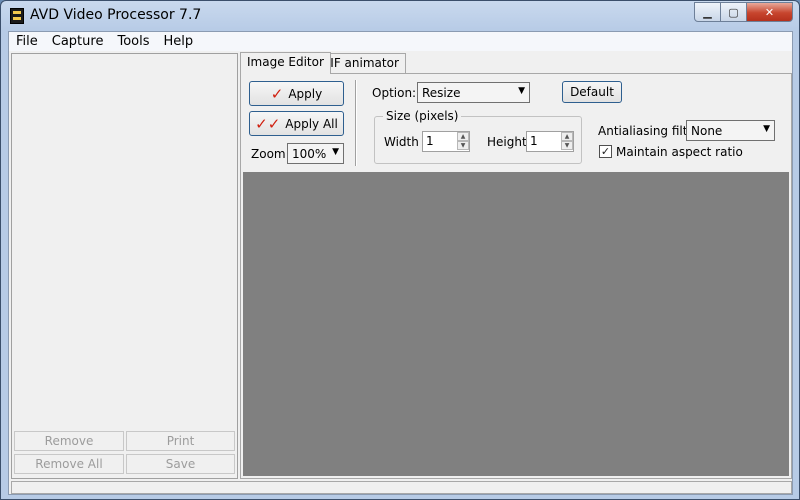 This screenshot has height=500, width=800. What do you see at coordinates (534, 141) in the screenshot?
I see `height-value: 1` at bounding box center [534, 141].